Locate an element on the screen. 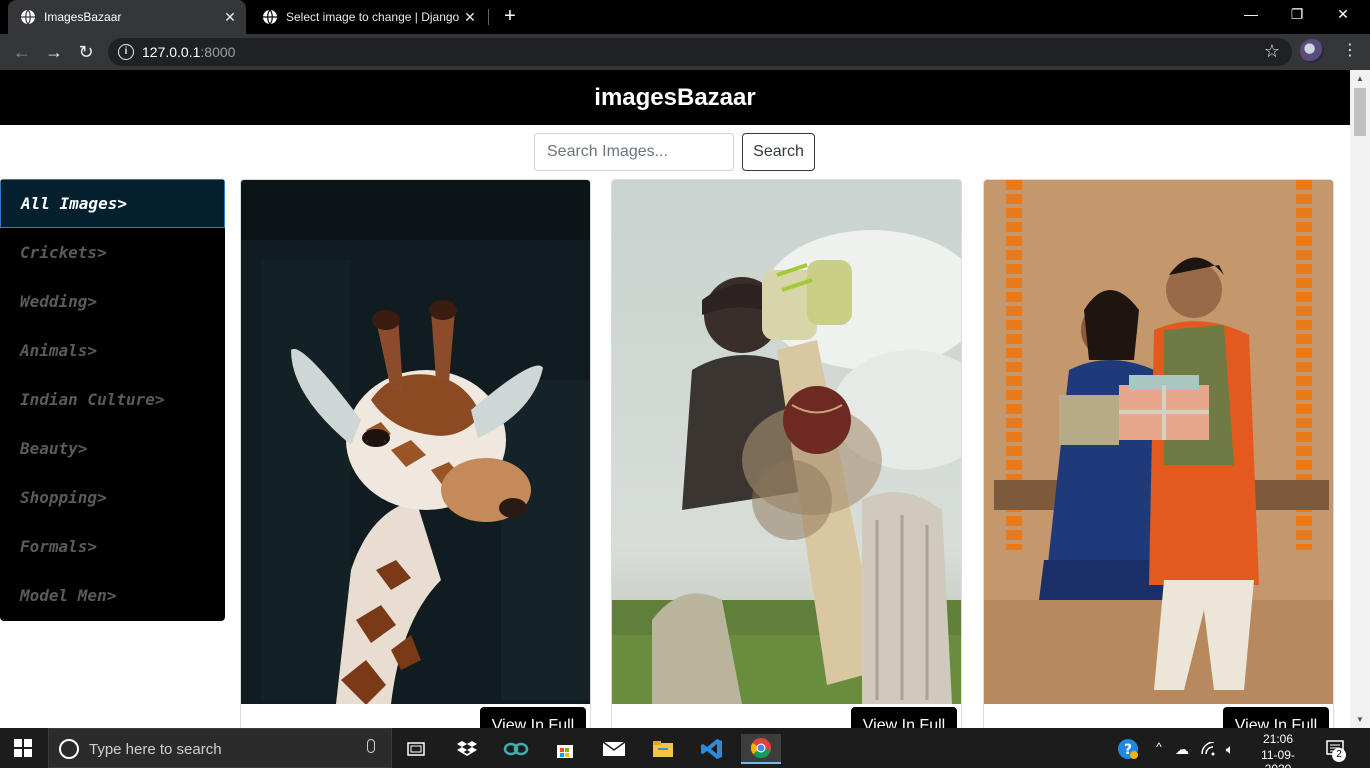  volume-icon: 🔈︎ is located at coordinates (1230, 749).